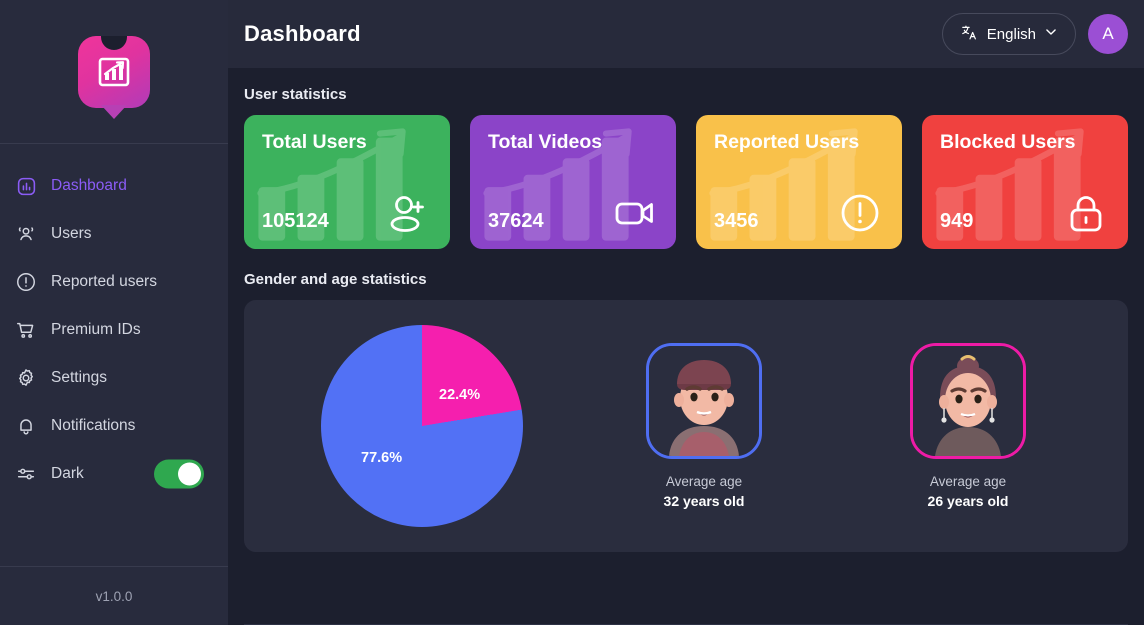 This screenshot has width=1144, height=625. I want to click on stat-card-title: Total Videos, so click(545, 142).